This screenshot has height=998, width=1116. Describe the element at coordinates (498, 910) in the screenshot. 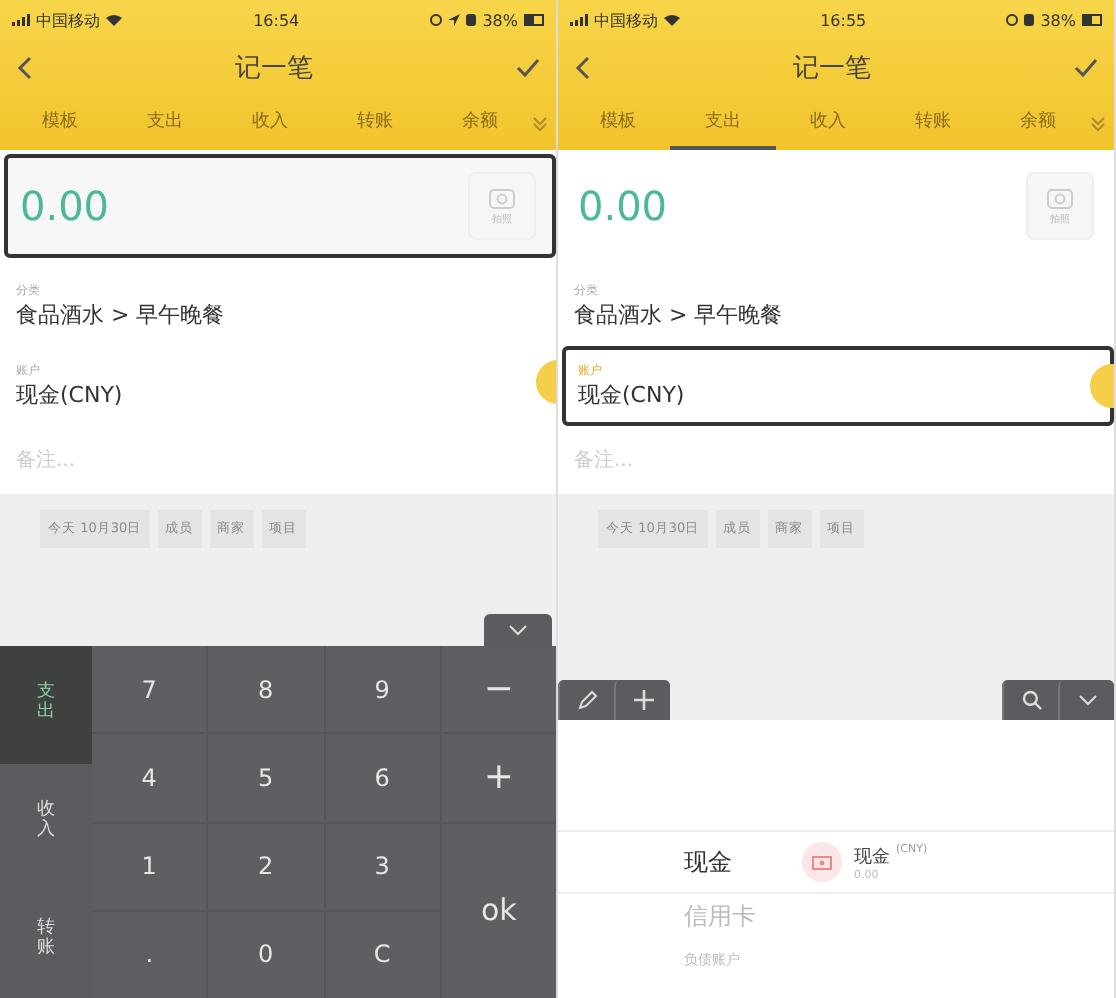

I see `keypad-key: ok` at that location.